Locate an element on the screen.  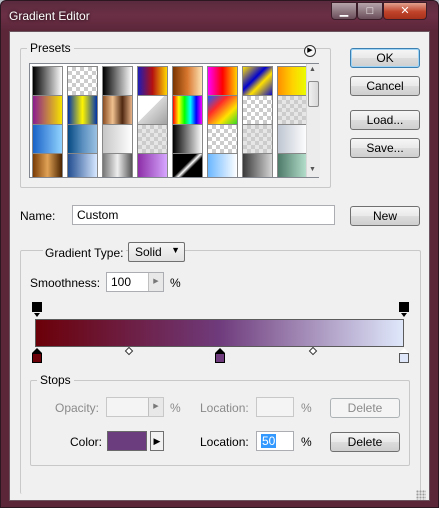
opacity-stop-right is located at coordinates (404, 309).